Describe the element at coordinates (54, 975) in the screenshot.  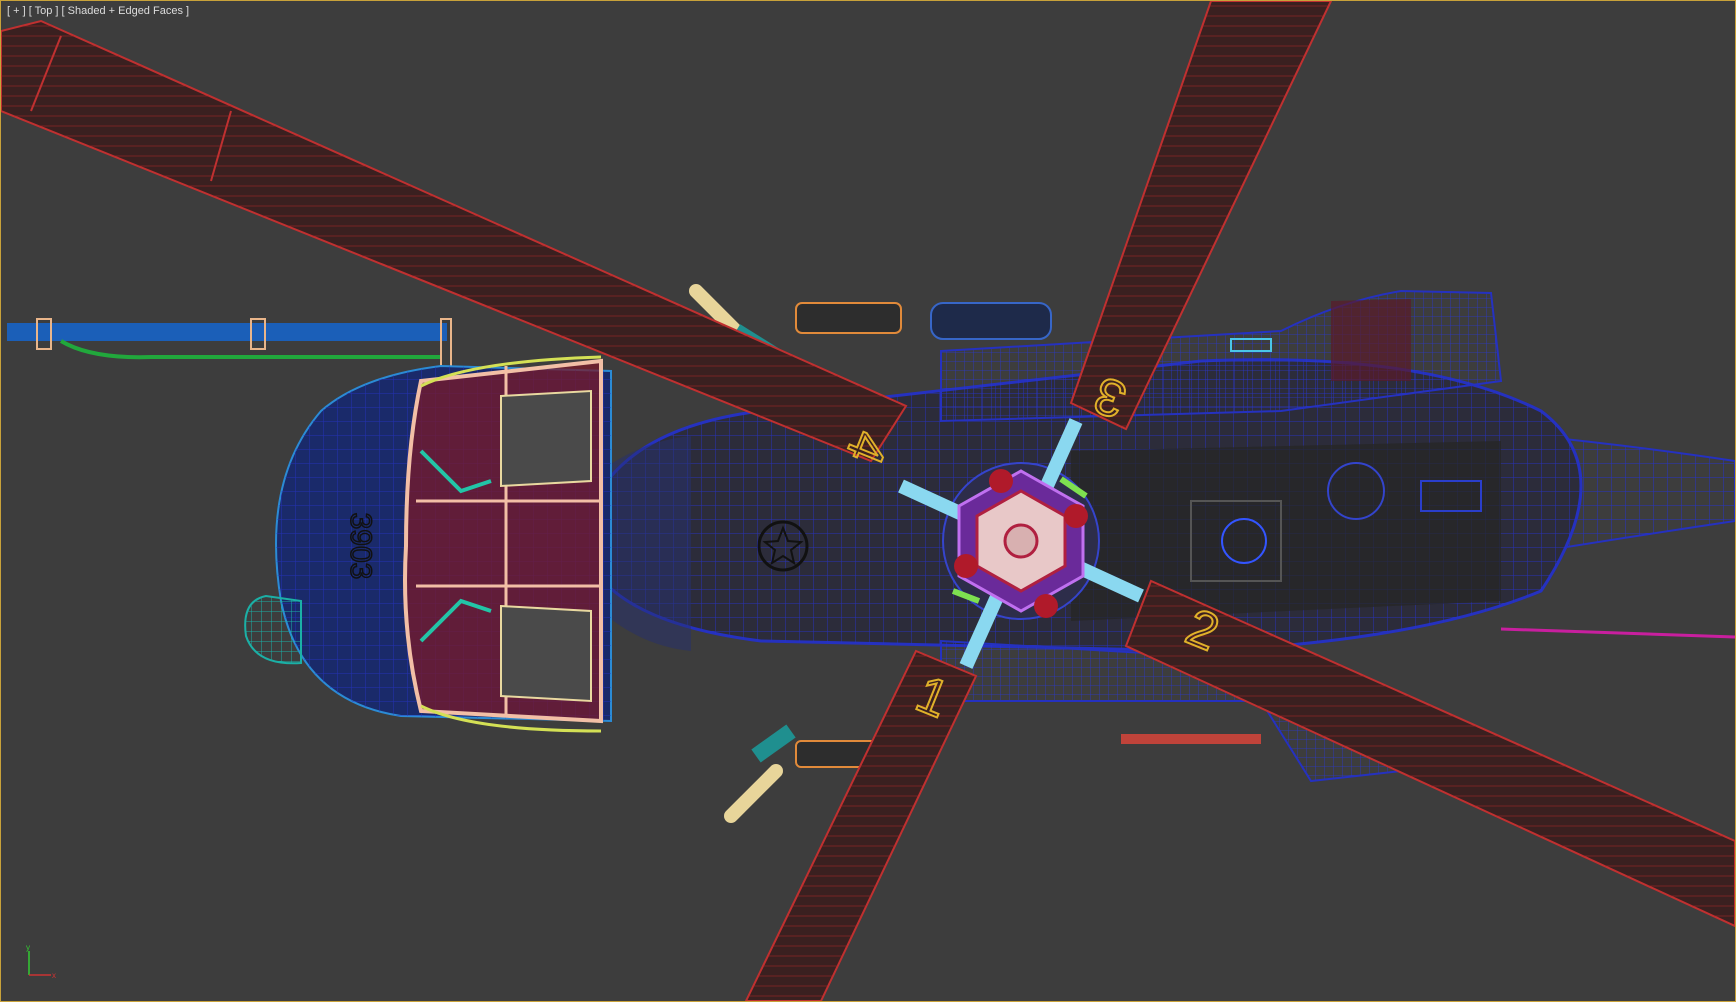
I see `axis-x-label: x` at that location.